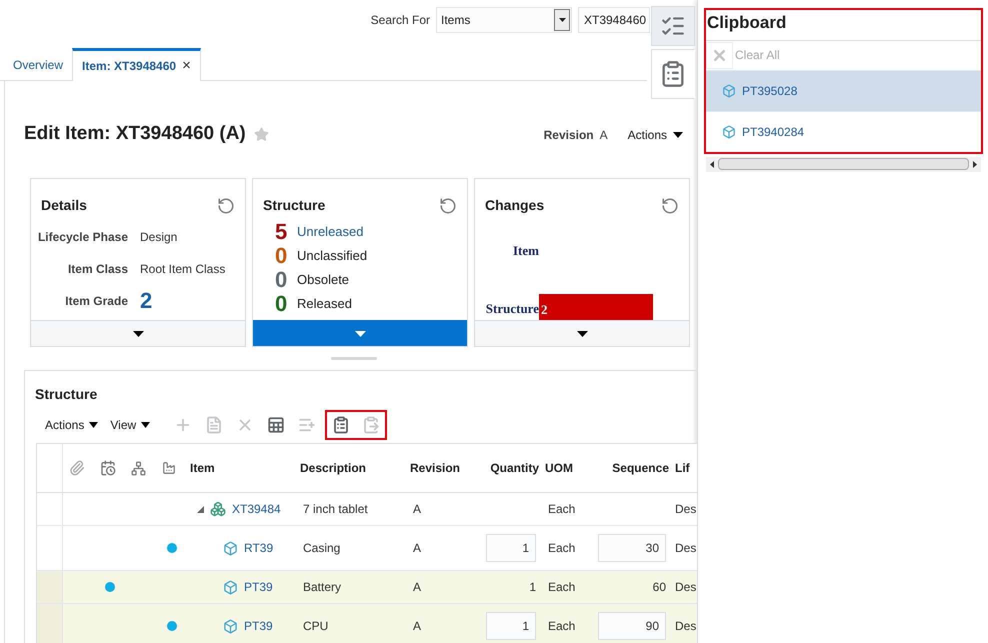  What do you see at coordinates (655, 135) in the screenshot?
I see `actions-menu: Actions` at bounding box center [655, 135].